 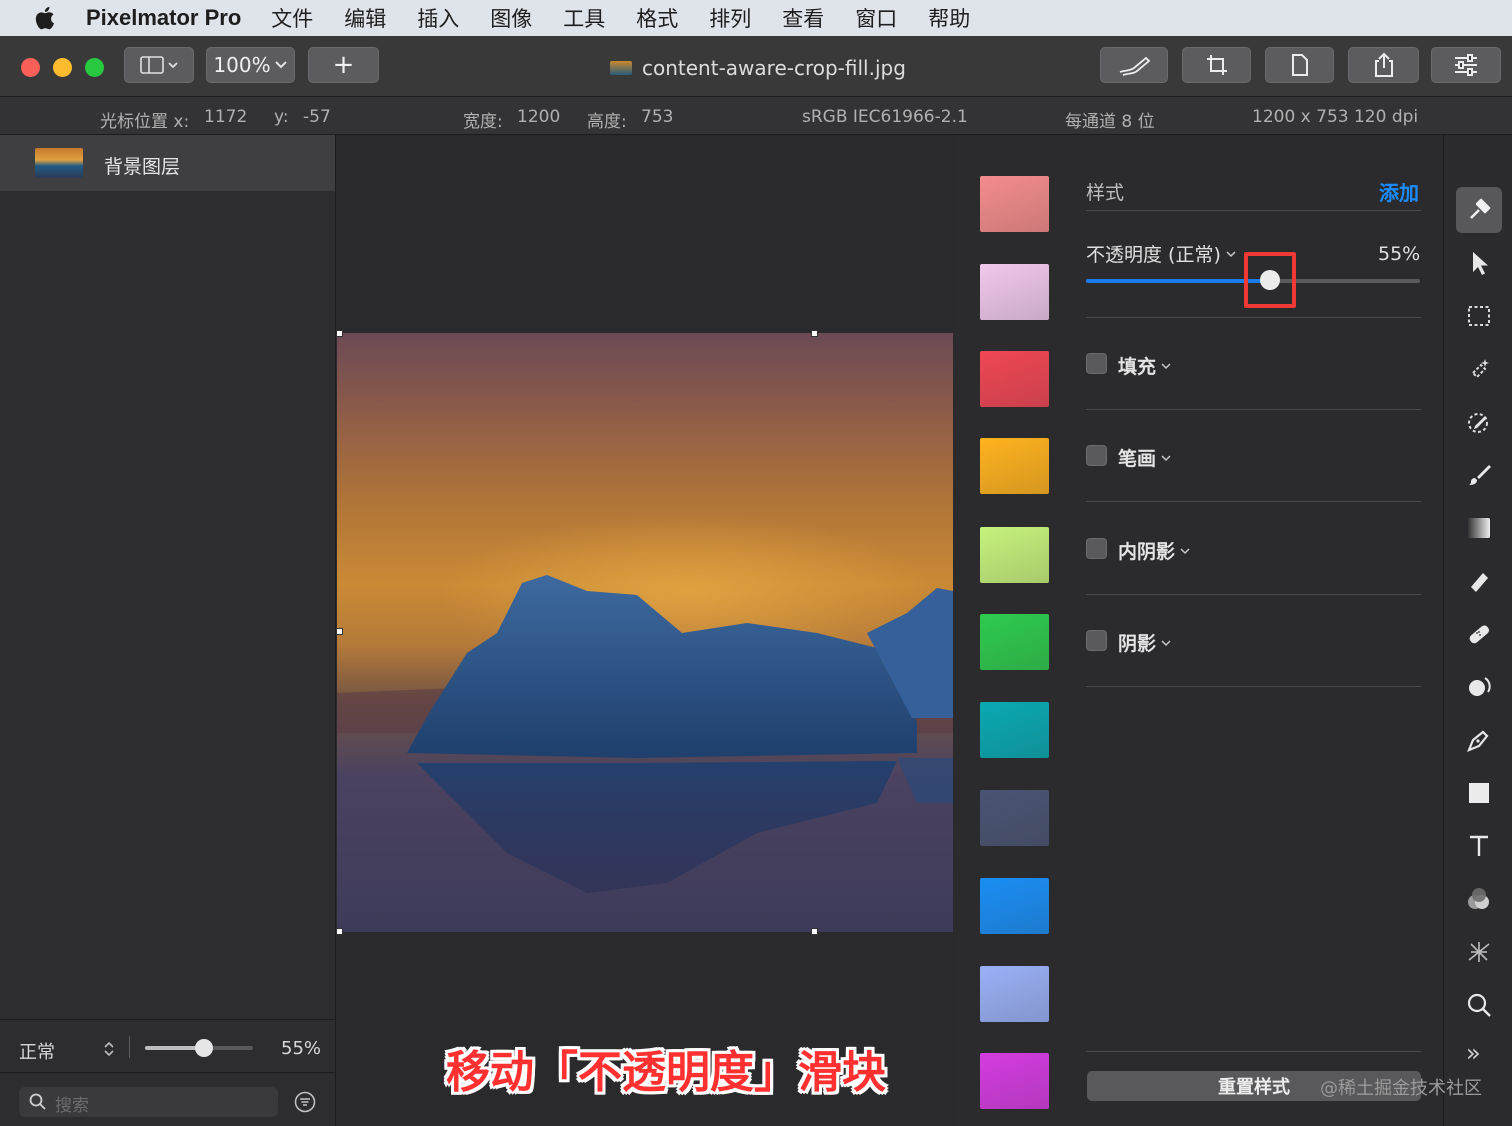 I want to click on menu-insert: 插入, so click(x=438, y=18).